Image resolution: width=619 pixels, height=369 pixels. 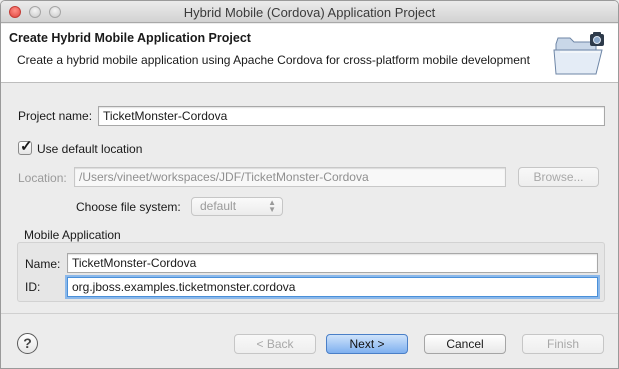 What do you see at coordinates (351, 116) in the screenshot?
I see `project-name-input: TicketMonster-Cordova` at bounding box center [351, 116].